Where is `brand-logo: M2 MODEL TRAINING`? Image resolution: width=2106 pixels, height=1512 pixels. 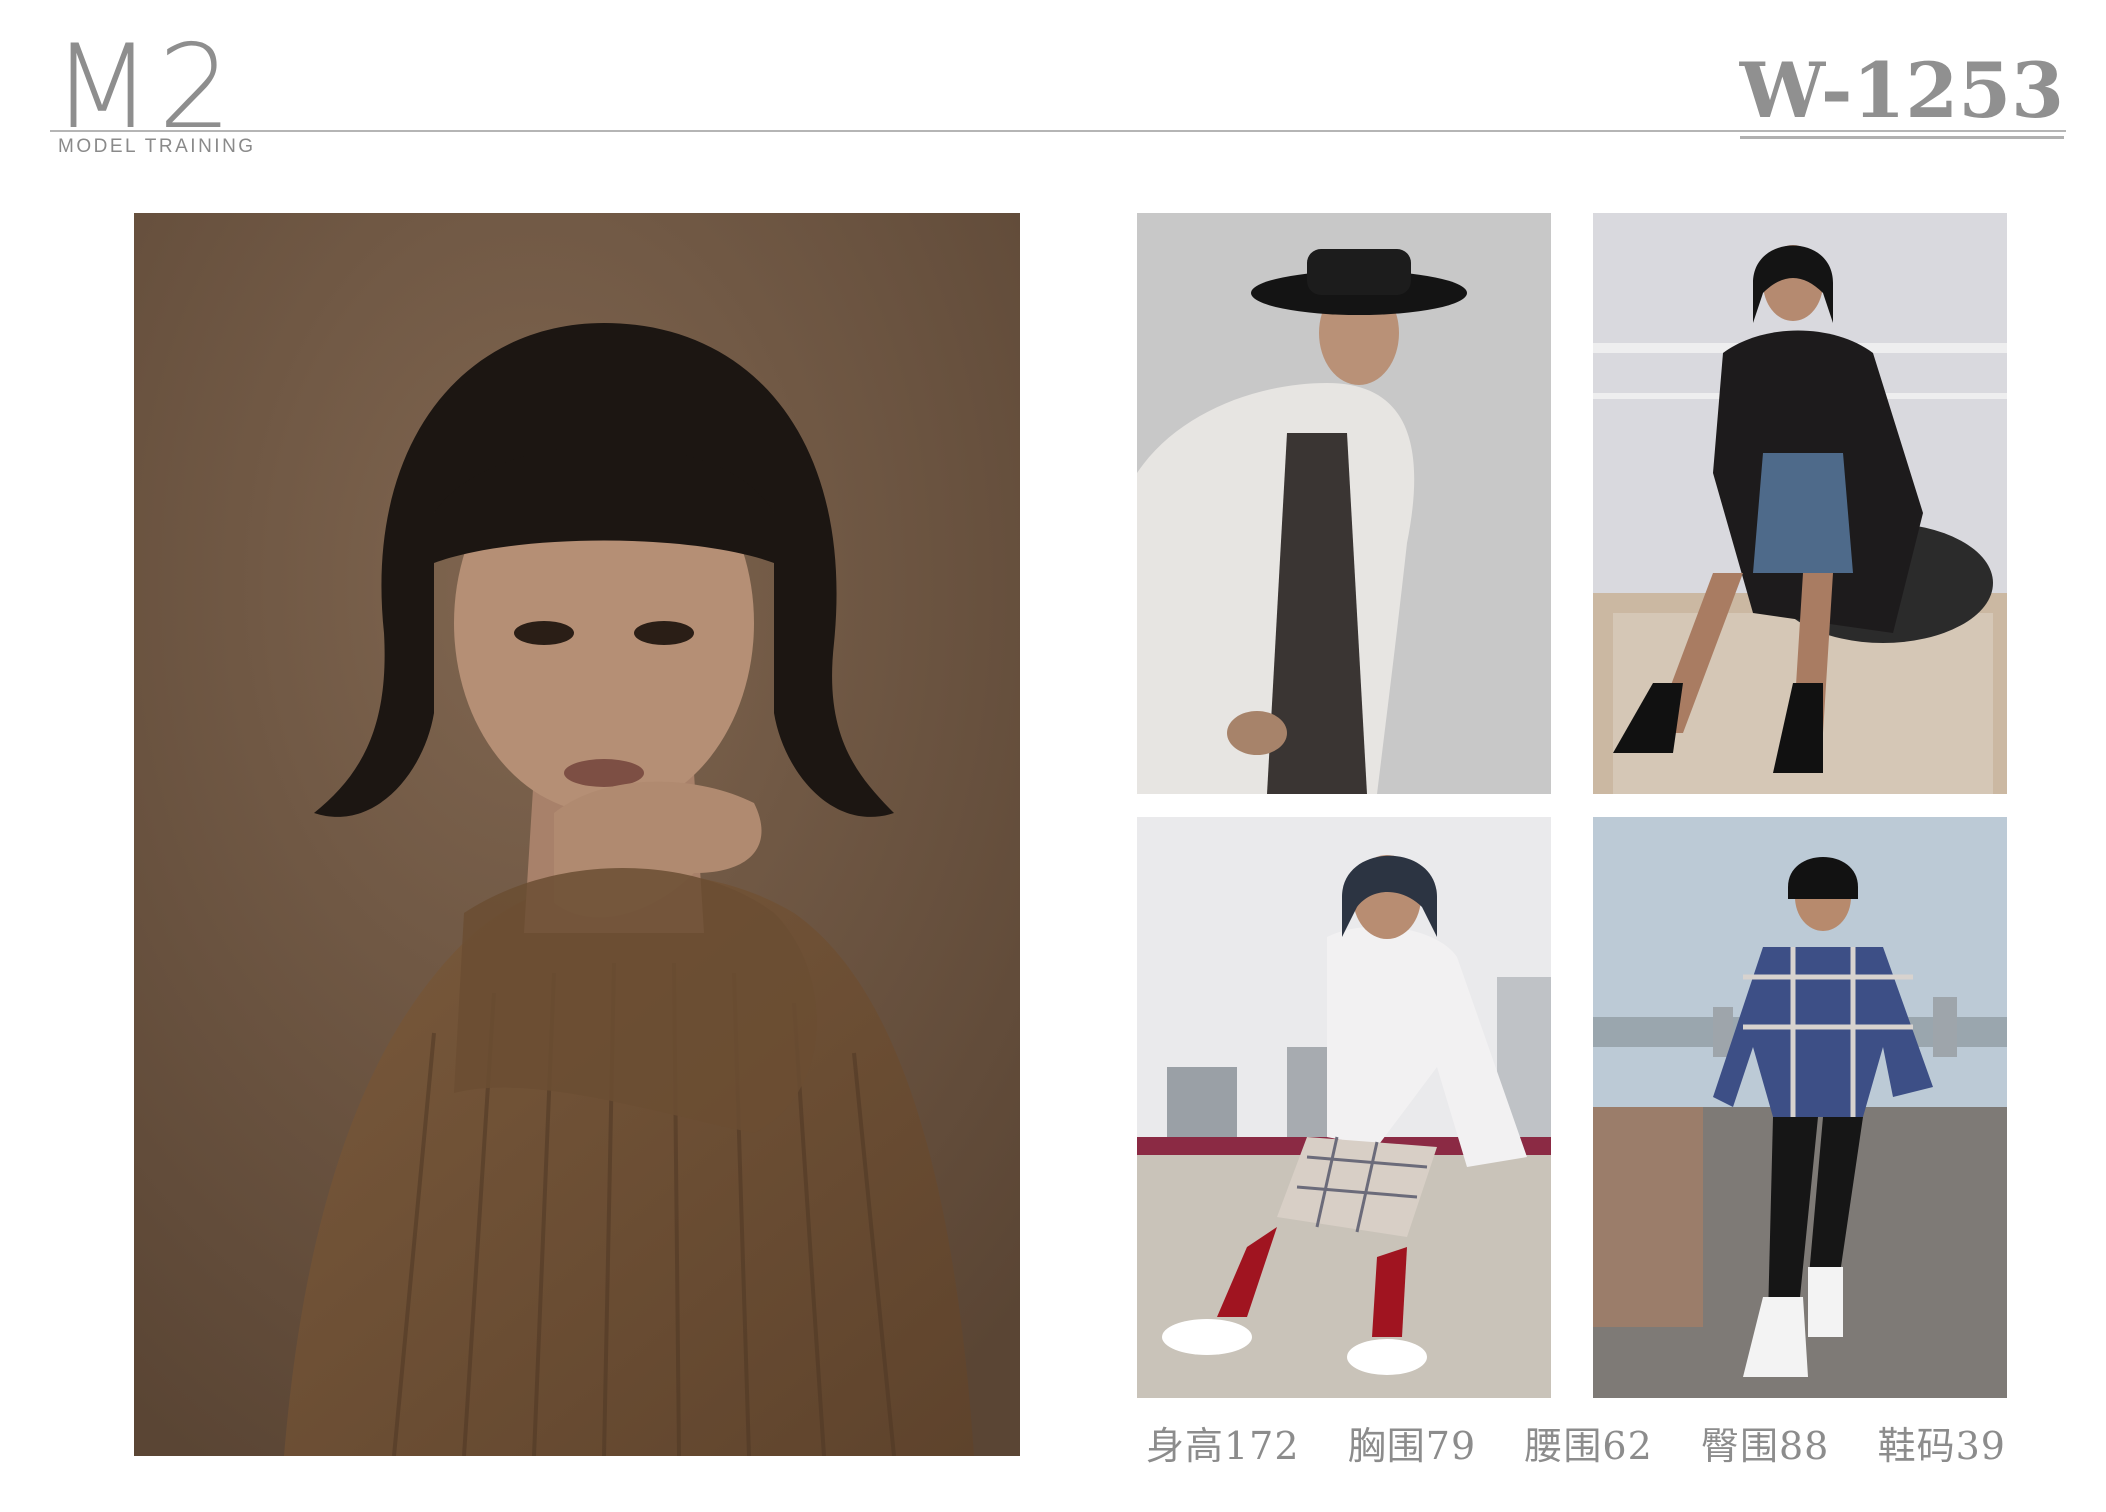
brand-logo: M2 MODEL TRAINING is located at coordinates (162, 95).